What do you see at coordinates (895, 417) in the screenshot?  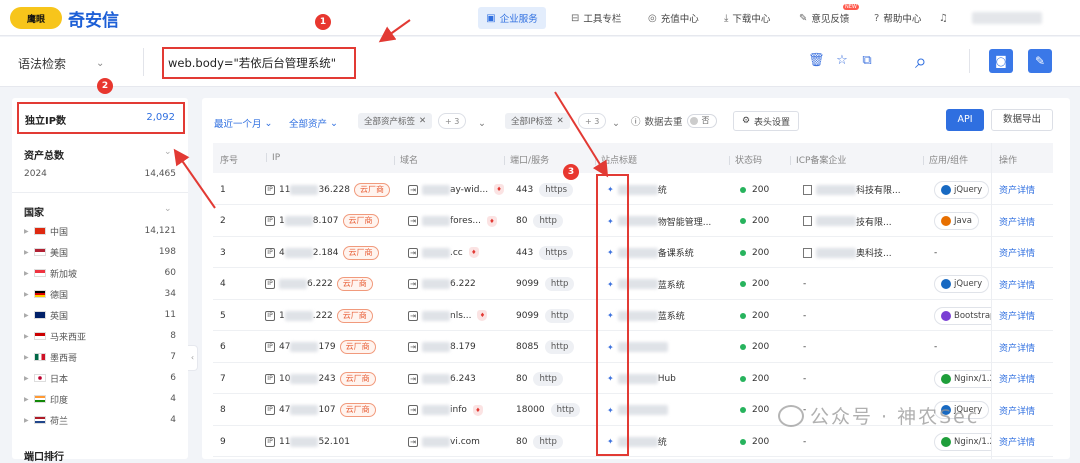 I see `watermark-text: 公众号 · 神农Sec` at bounding box center [895, 417].